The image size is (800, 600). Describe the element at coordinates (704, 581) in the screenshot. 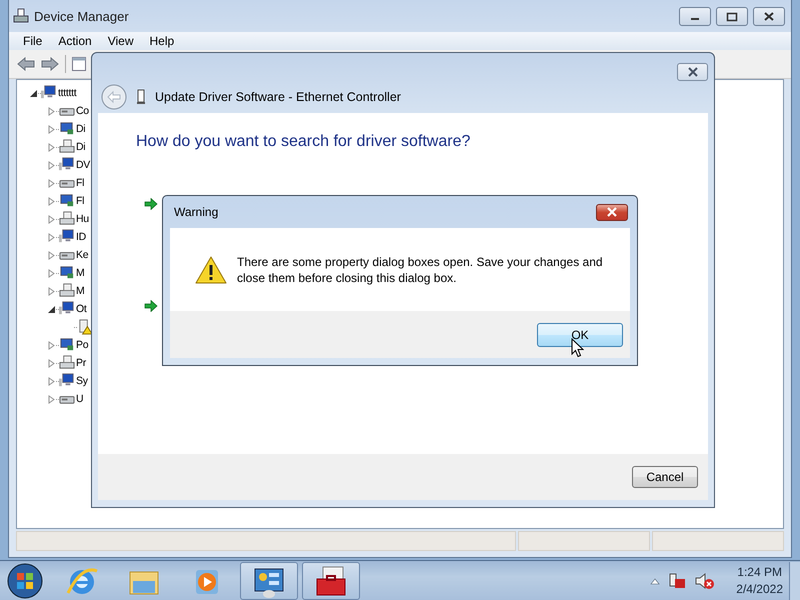

I see `volume-muted-icon` at that location.